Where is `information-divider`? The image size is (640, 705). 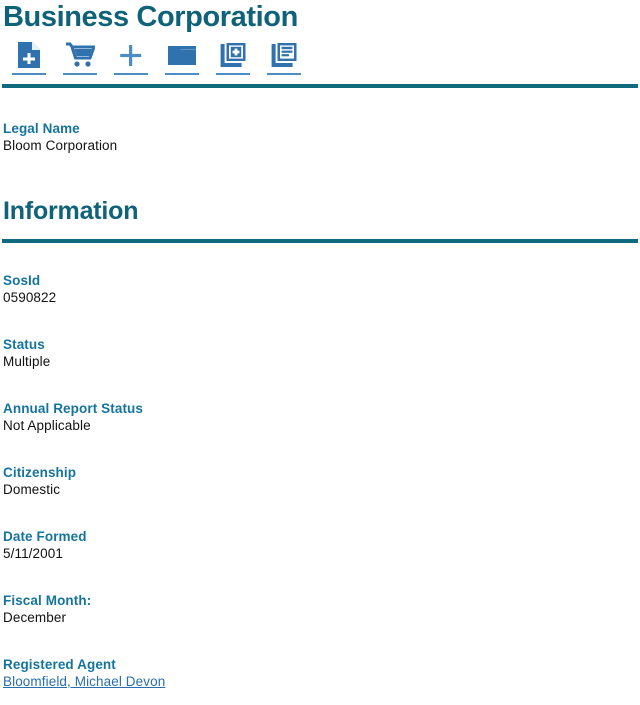
information-divider is located at coordinates (320, 241).